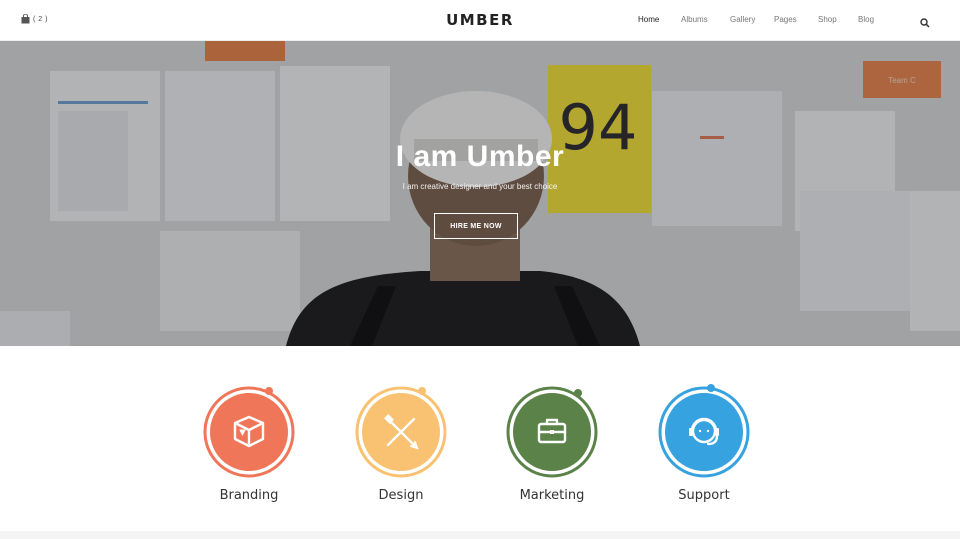 The image size is (960, 539). I want to click on nav-pages: Pages, so click(785, 19).